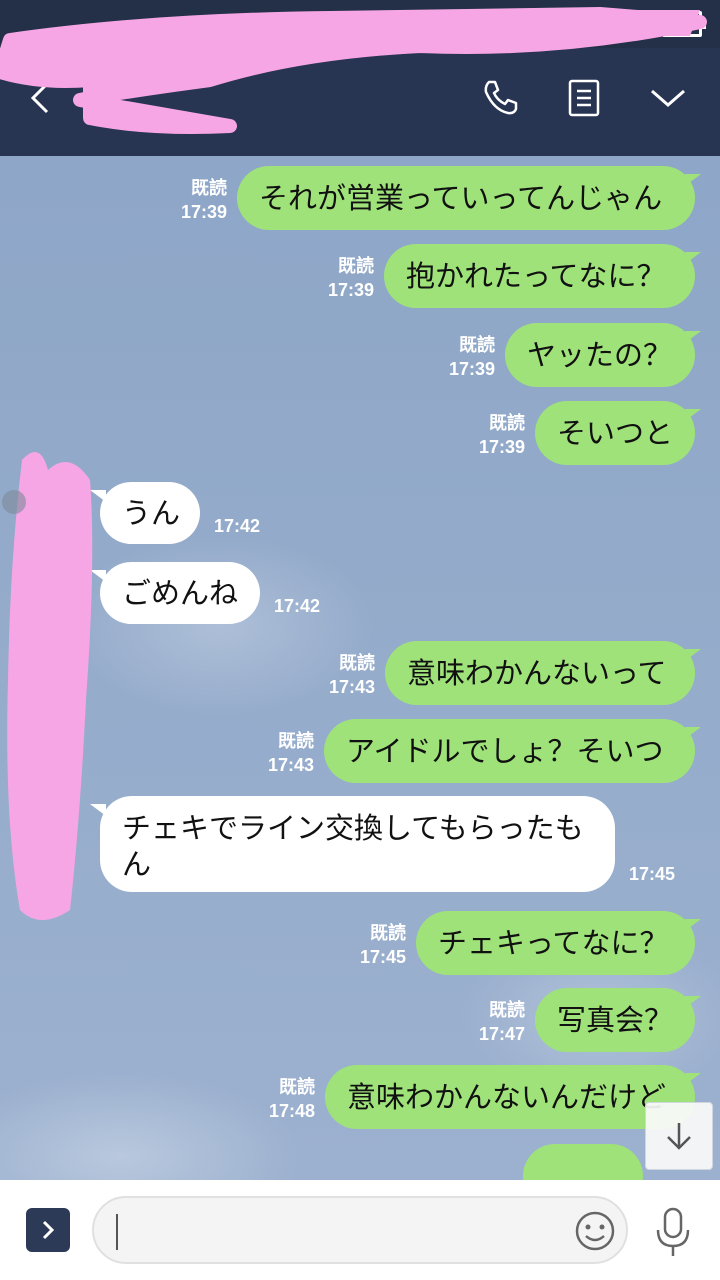 The height and width of the screenshot is (1280, 720). Describe the element at coordinates (505, 751) in the screenshot. I see `message-text: アイドルでしょ？そいつ` at that location.